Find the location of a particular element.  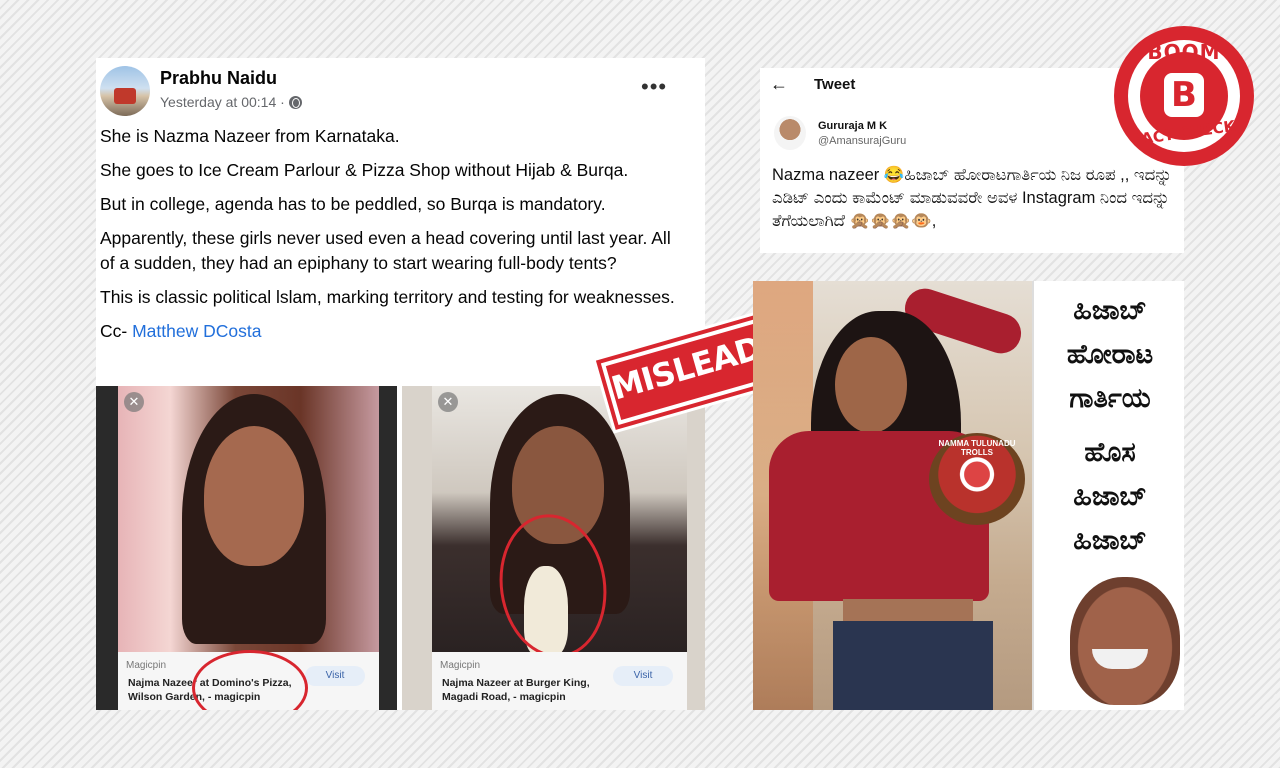

logo-letter: B is located at coordinates (1184, 95).